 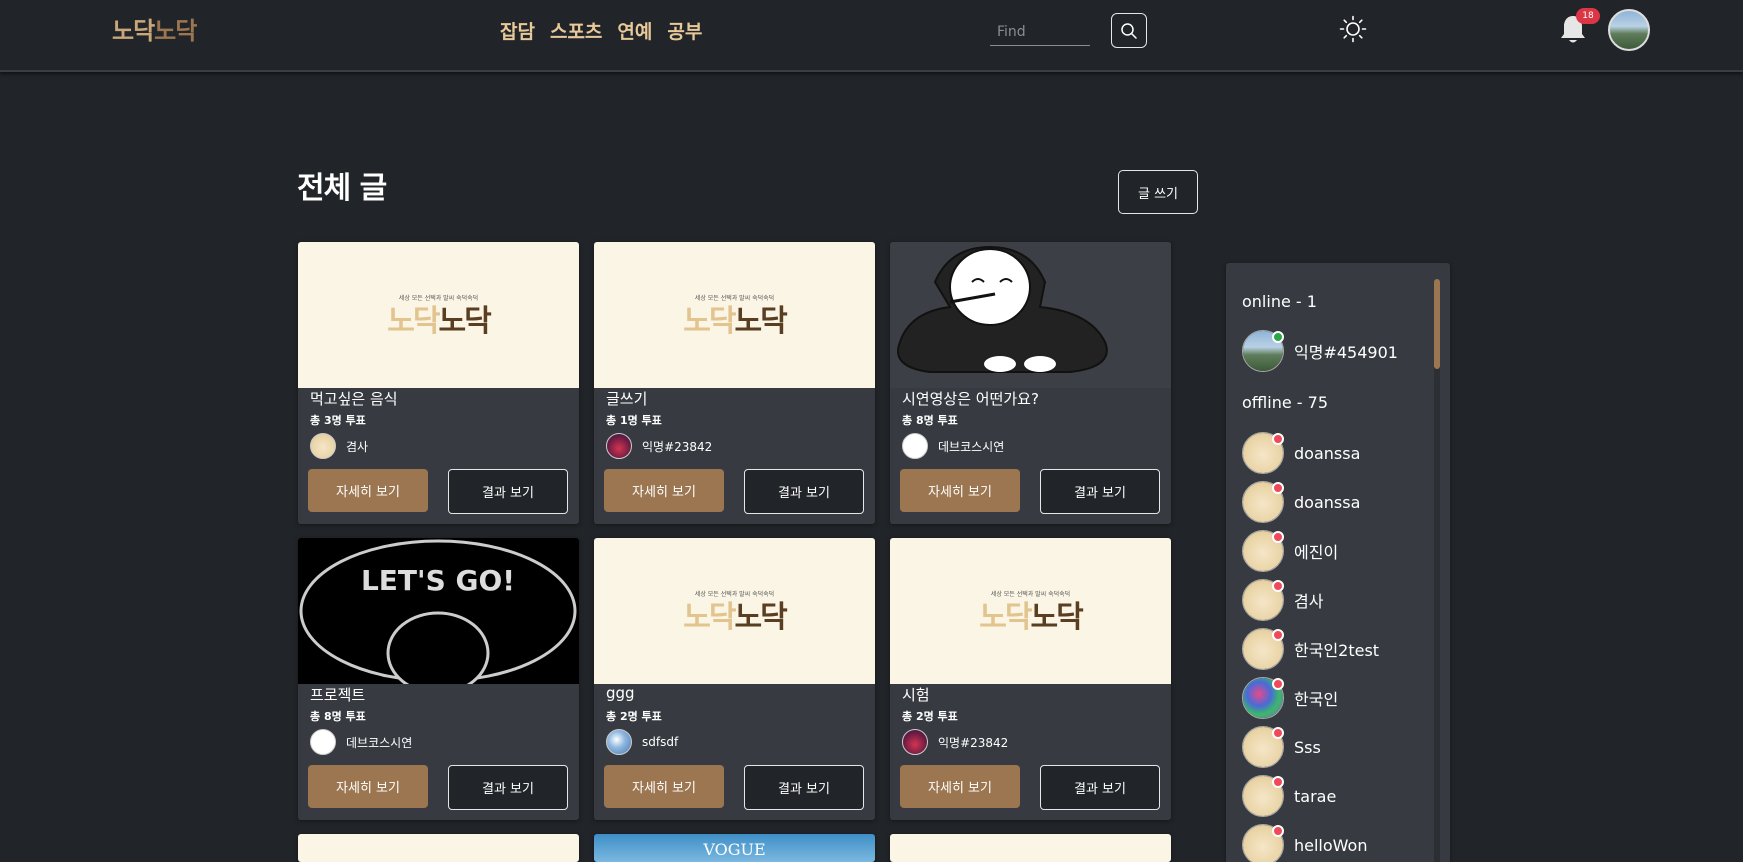 What do you see at coordinates (1289, 796) in the screenshot?
I see `offline-user-item: tarae` at bounding box center [1289, 796].